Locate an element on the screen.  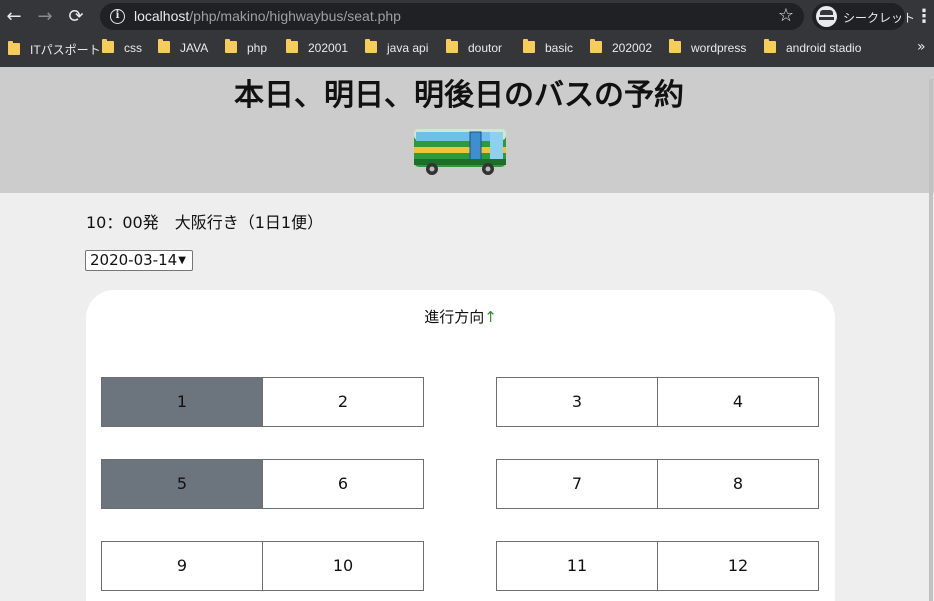
bookmark-label: css is located at coordinates (133, 48).